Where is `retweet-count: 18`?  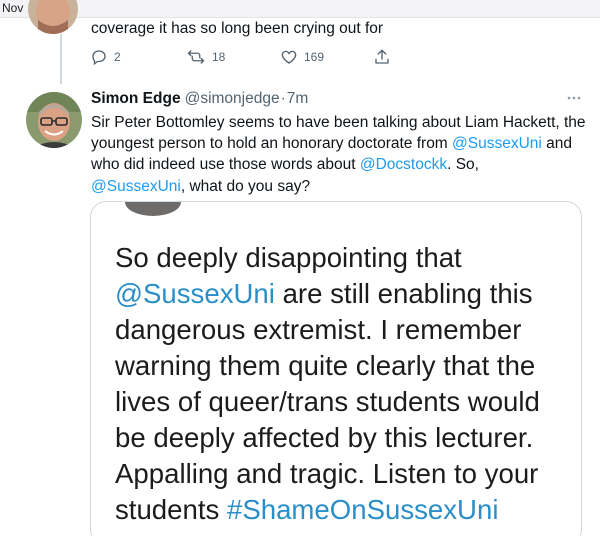
retweet-count: 18 is located at coordinates (219, 57).